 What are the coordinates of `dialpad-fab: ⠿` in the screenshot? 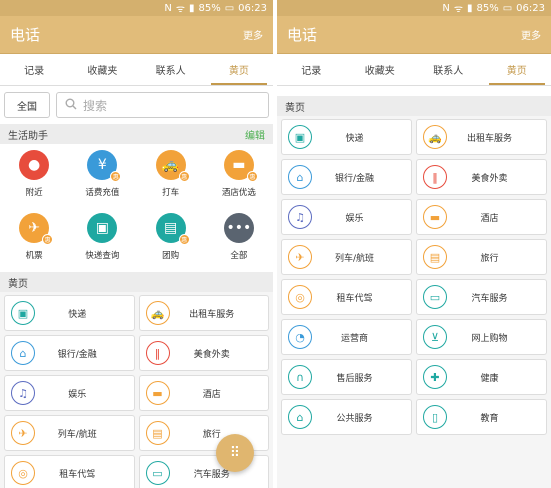 It's located at (235, 453).